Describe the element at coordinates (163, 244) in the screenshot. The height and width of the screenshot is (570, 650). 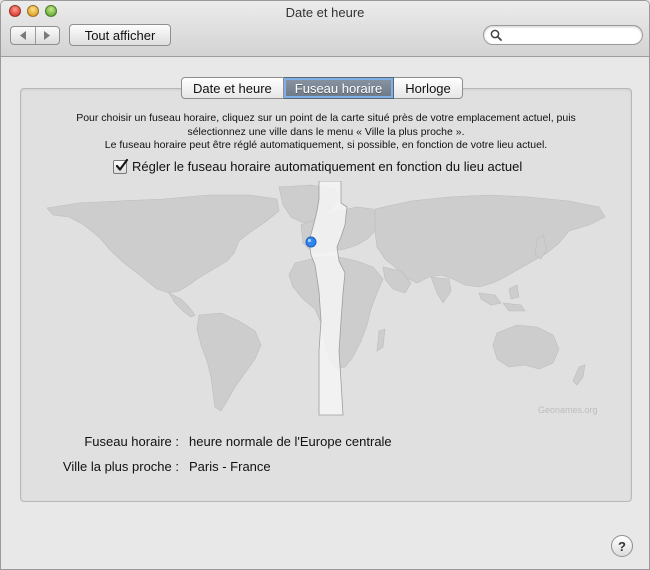
I see `north-america-landmass` at that location.